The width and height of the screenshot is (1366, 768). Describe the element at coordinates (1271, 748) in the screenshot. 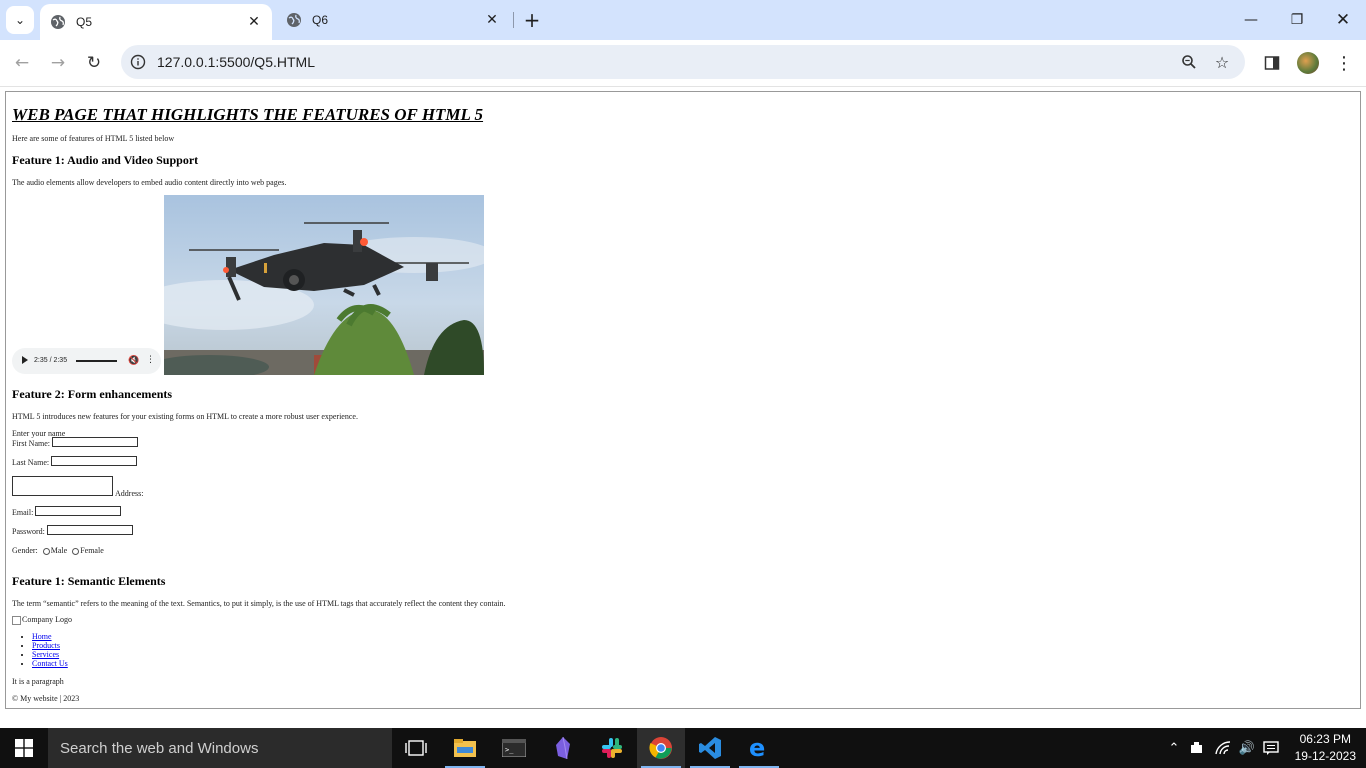

I see `notifications-icon` at that location.